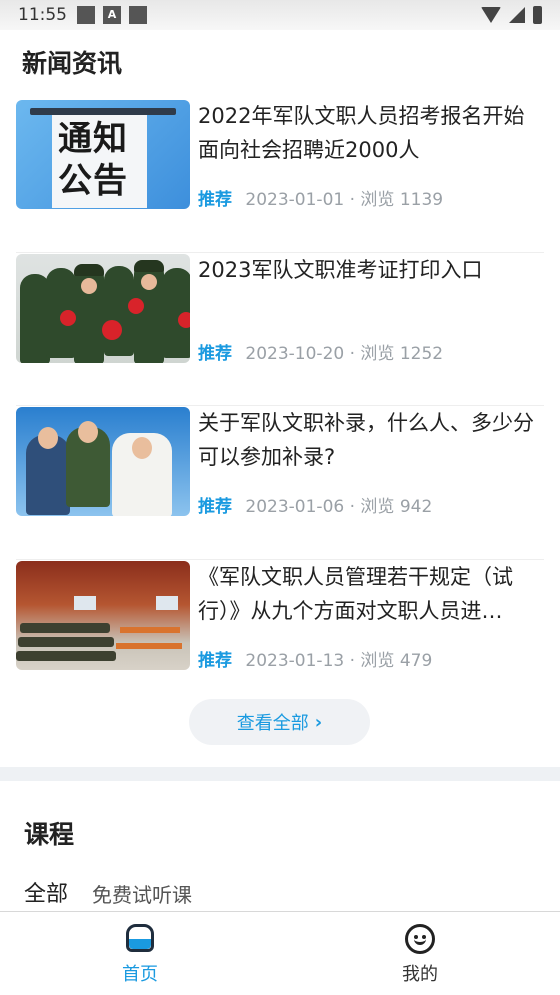 This screenshot has width=560, height=995. I want to click on battery-icon, so click(537, 15).